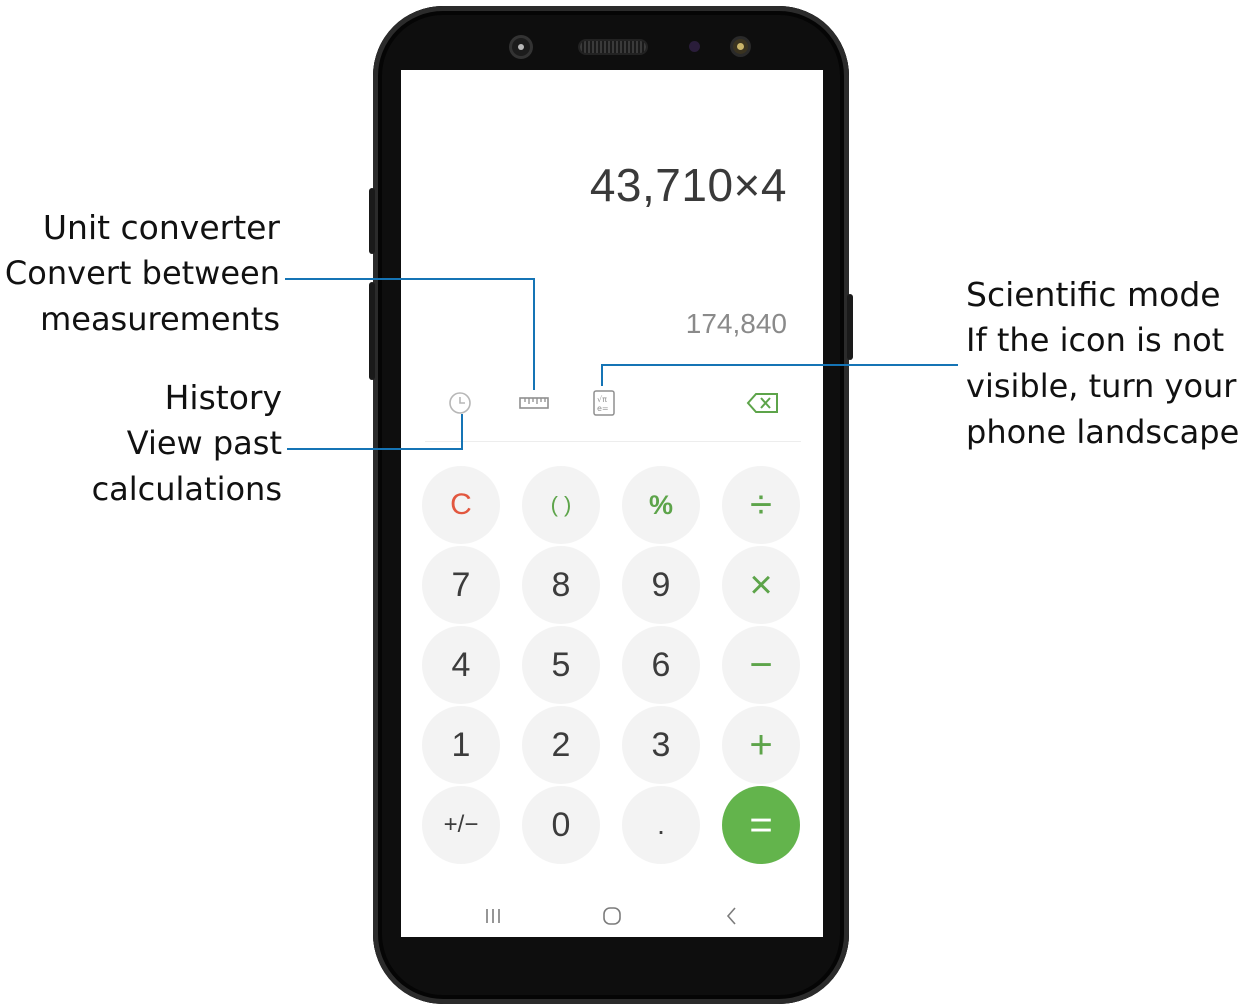 The width and height of the screenshot is (1245, 1005). What do you see at coordinates (850, 327) in the screenshot?
I see `power-button` at bounding box center [850, 327].